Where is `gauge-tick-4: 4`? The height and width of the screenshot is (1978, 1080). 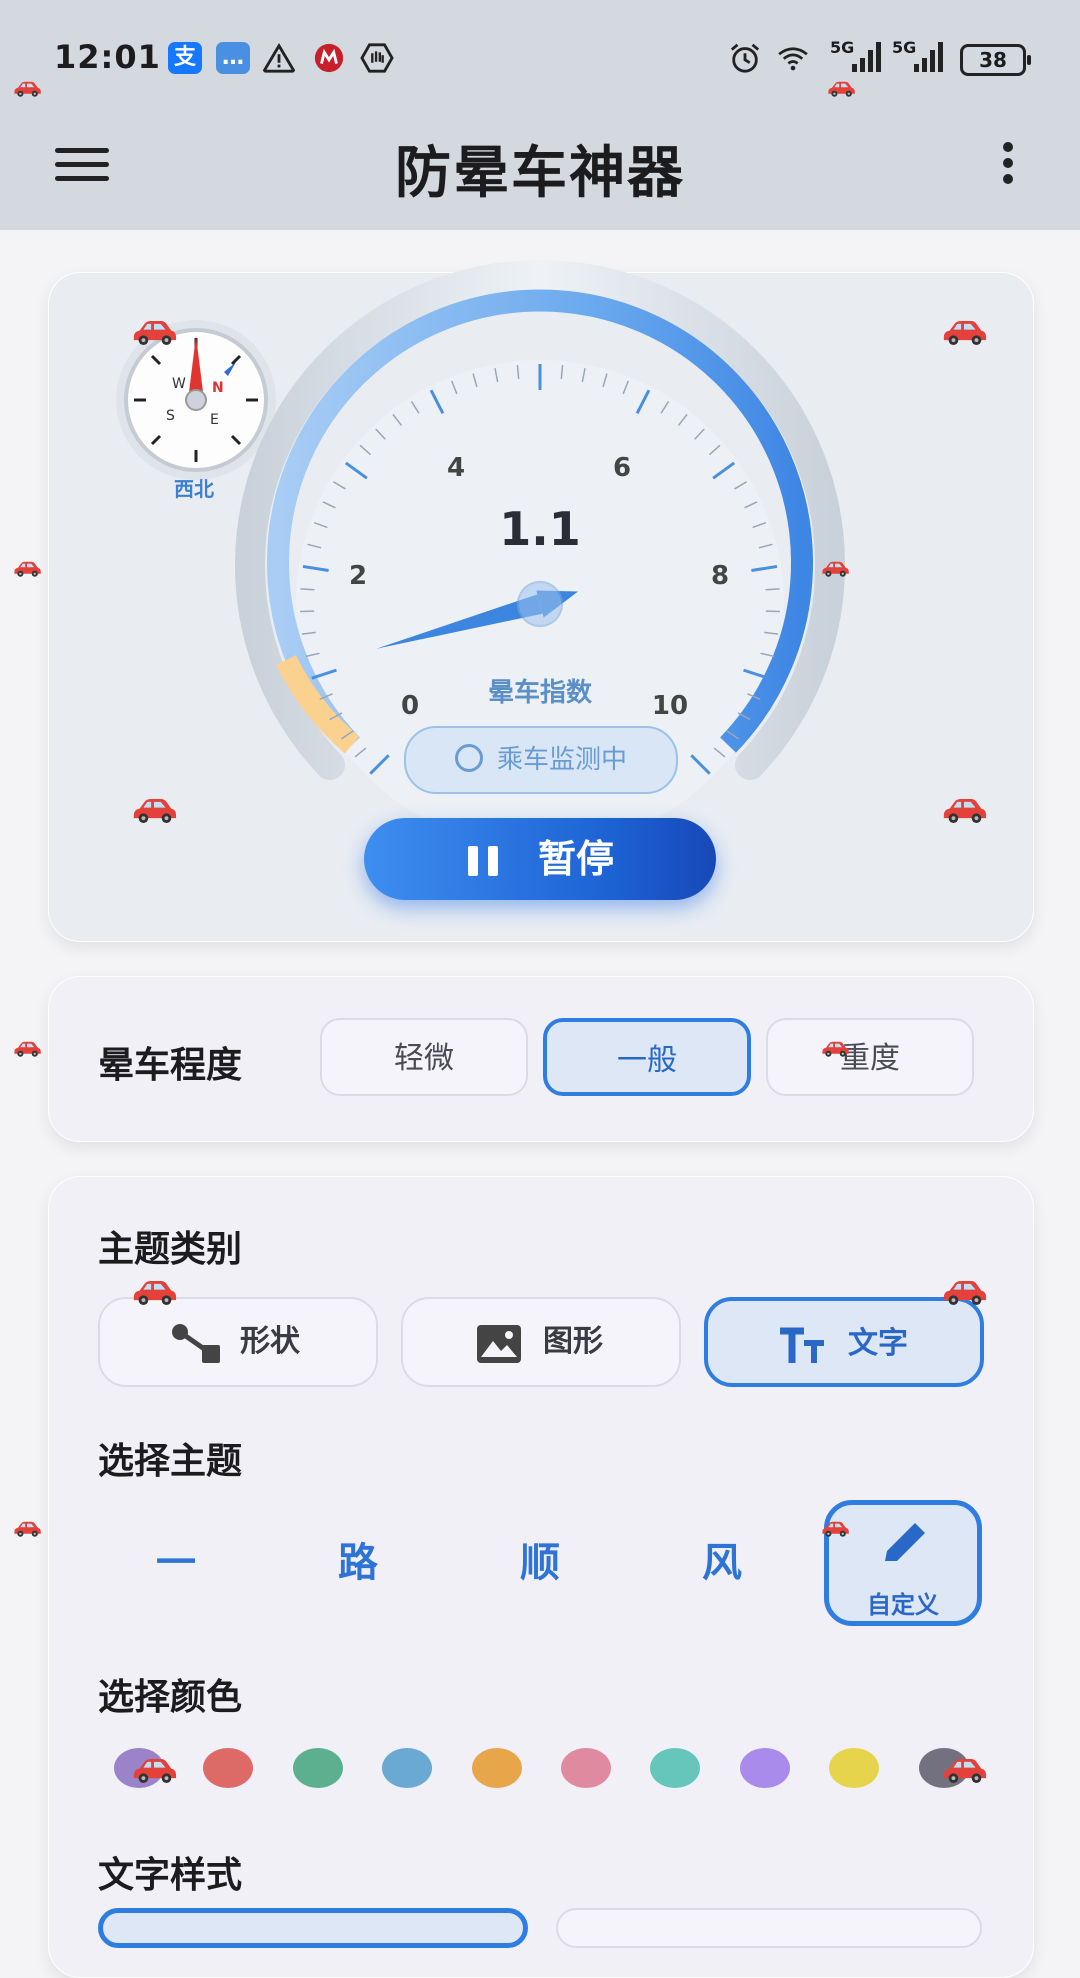
gauge-tick-4: 4 is located at coordinates (456, 468).